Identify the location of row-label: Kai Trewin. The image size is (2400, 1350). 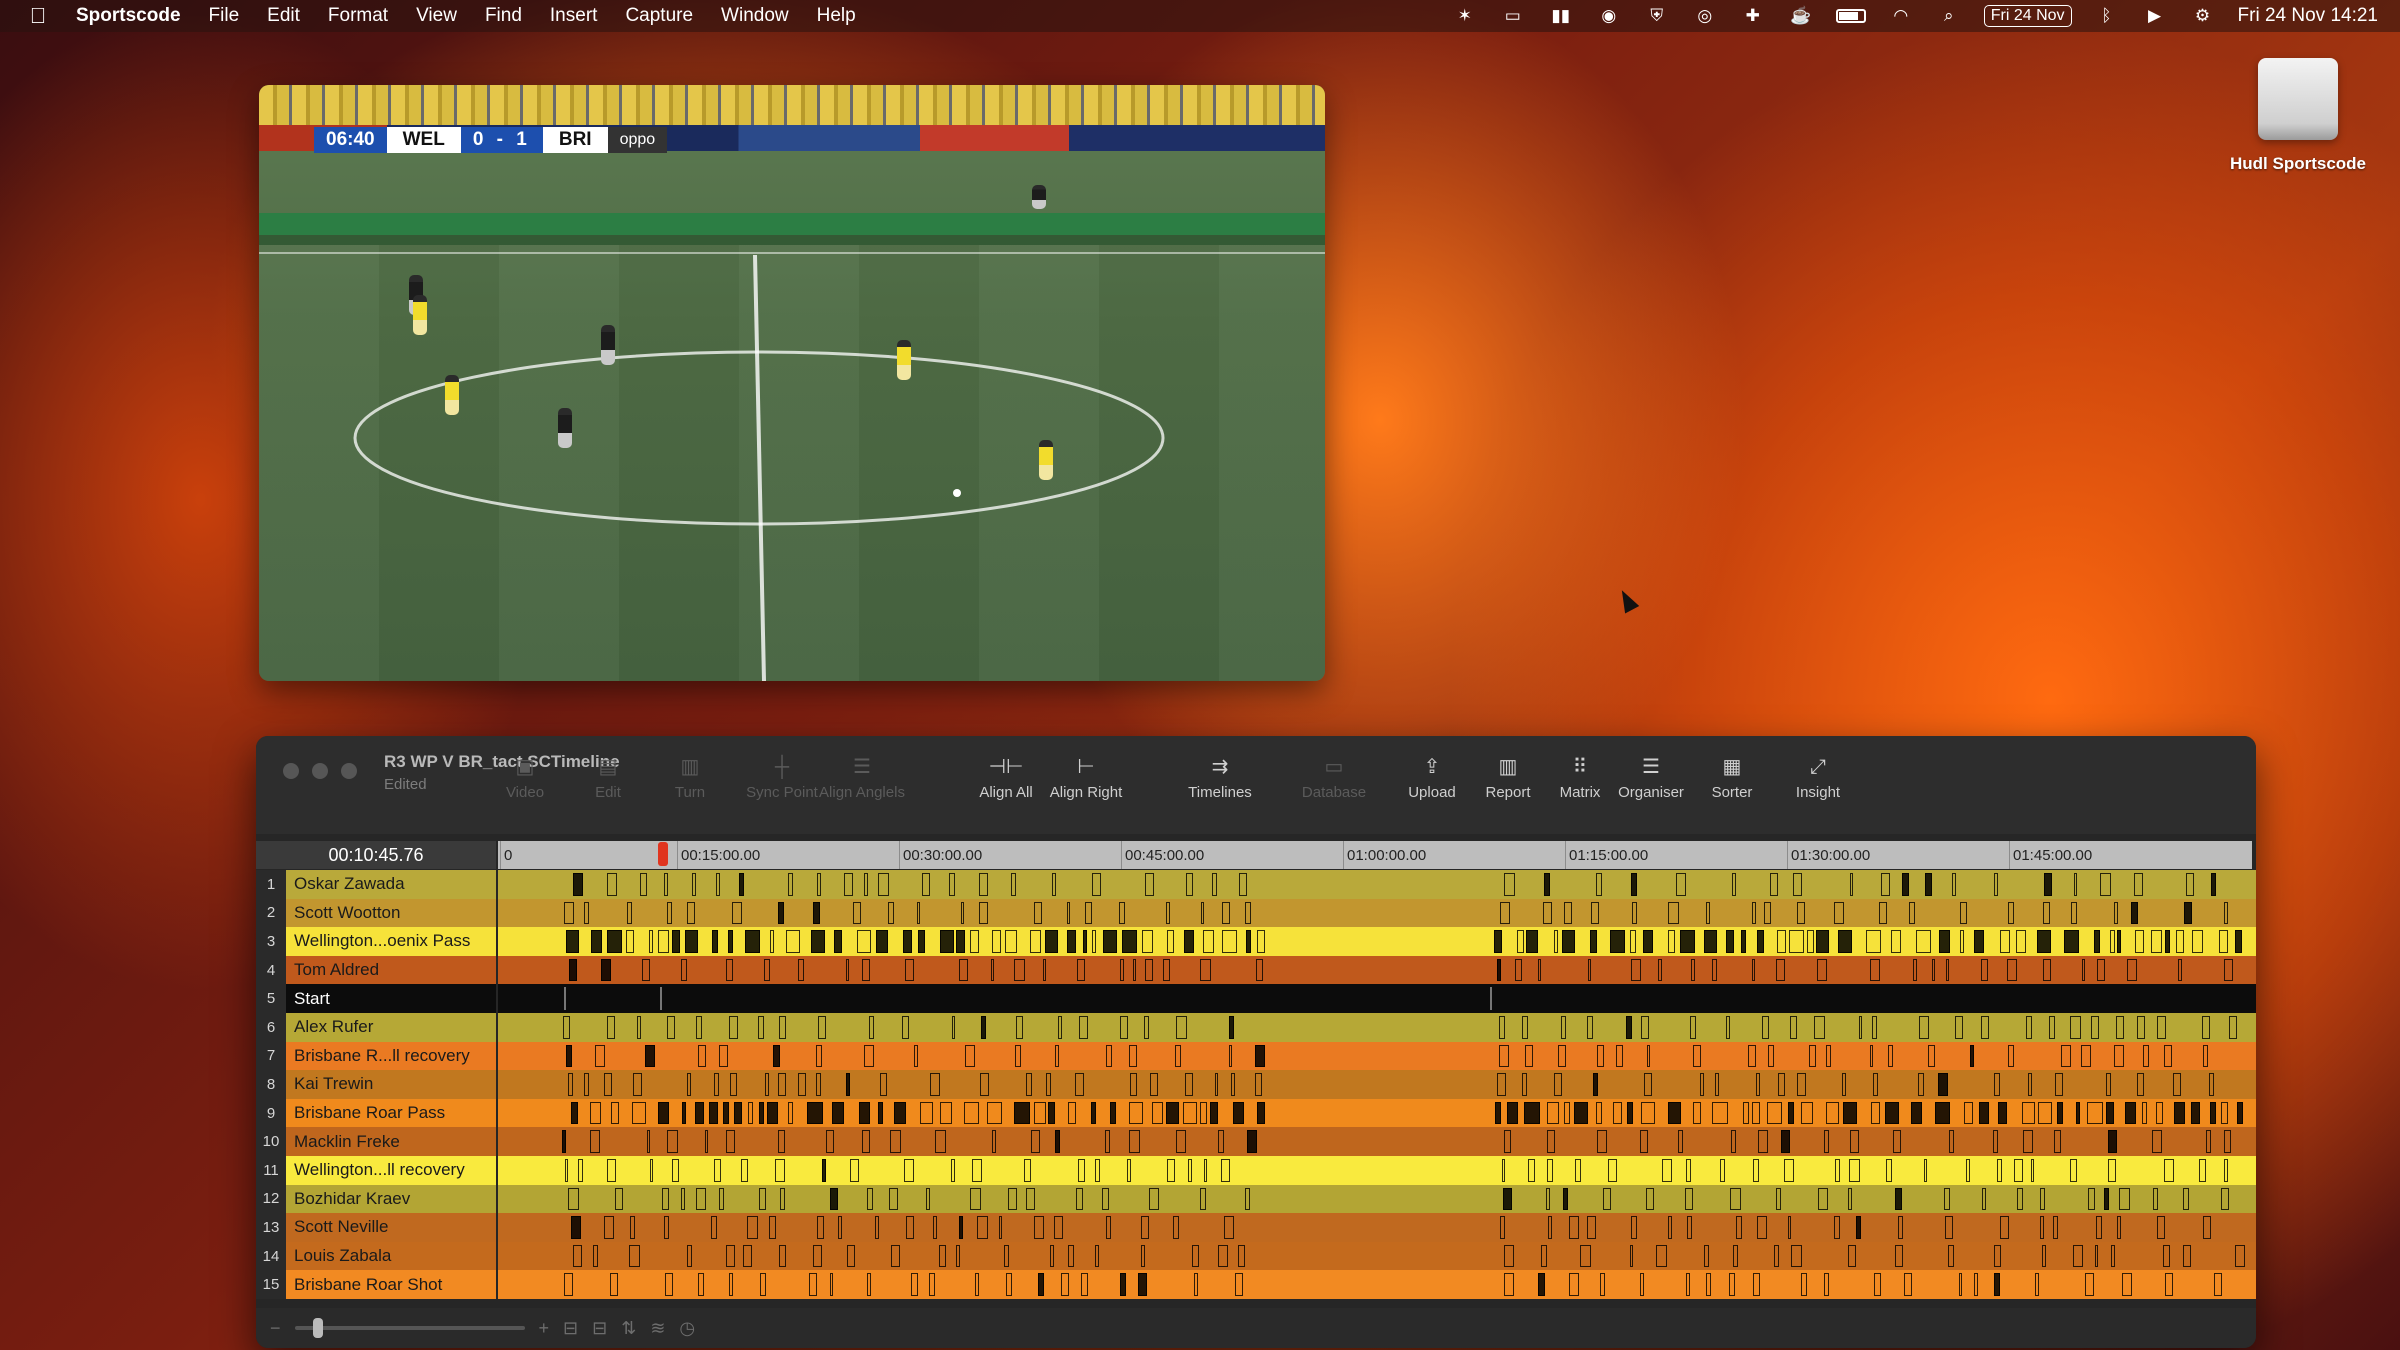
(391, 1084).